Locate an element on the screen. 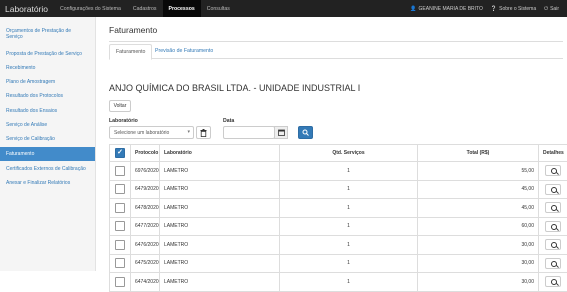 The height and width of the screenshot is (292, 567). back-button: Voltar is located at coordinates (120, 106).